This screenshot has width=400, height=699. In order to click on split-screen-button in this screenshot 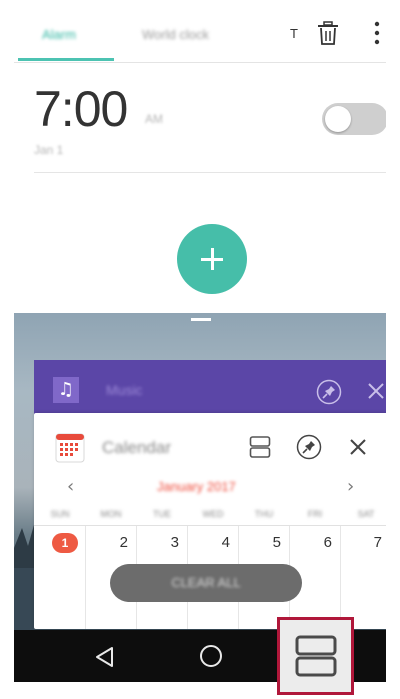, I will do `click(315, 656)`.